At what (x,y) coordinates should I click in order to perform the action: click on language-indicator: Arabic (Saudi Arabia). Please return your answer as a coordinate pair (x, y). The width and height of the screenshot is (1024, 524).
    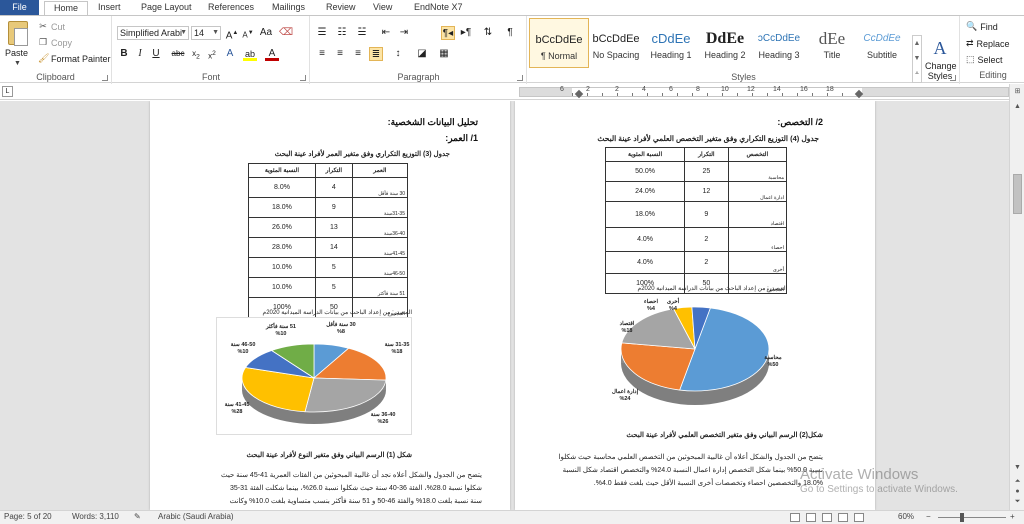
    Looking at the image, I should click on (196, 516).